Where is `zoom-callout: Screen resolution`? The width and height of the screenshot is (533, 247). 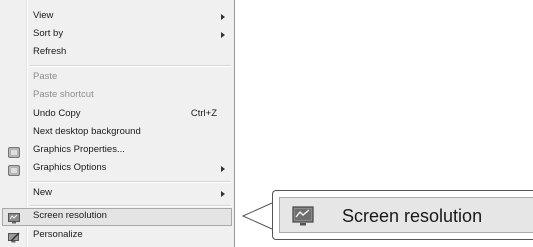
zoom-callout: Screen resolution is located at coordinates (402, 215).